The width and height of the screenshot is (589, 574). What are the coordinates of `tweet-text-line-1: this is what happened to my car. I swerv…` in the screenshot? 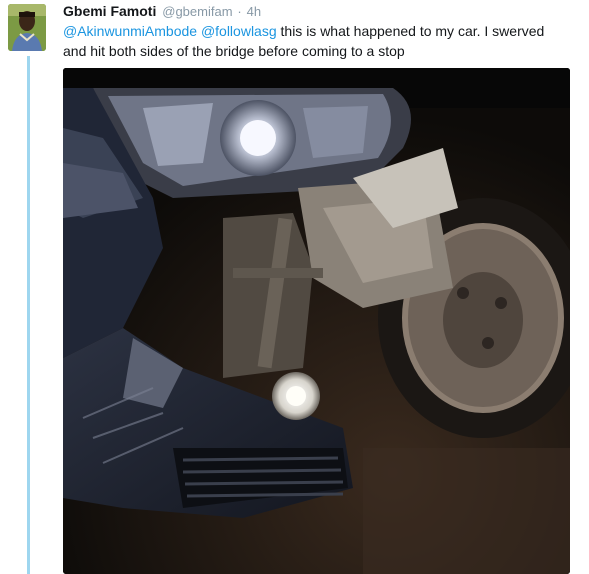 It's located at (410, 31).